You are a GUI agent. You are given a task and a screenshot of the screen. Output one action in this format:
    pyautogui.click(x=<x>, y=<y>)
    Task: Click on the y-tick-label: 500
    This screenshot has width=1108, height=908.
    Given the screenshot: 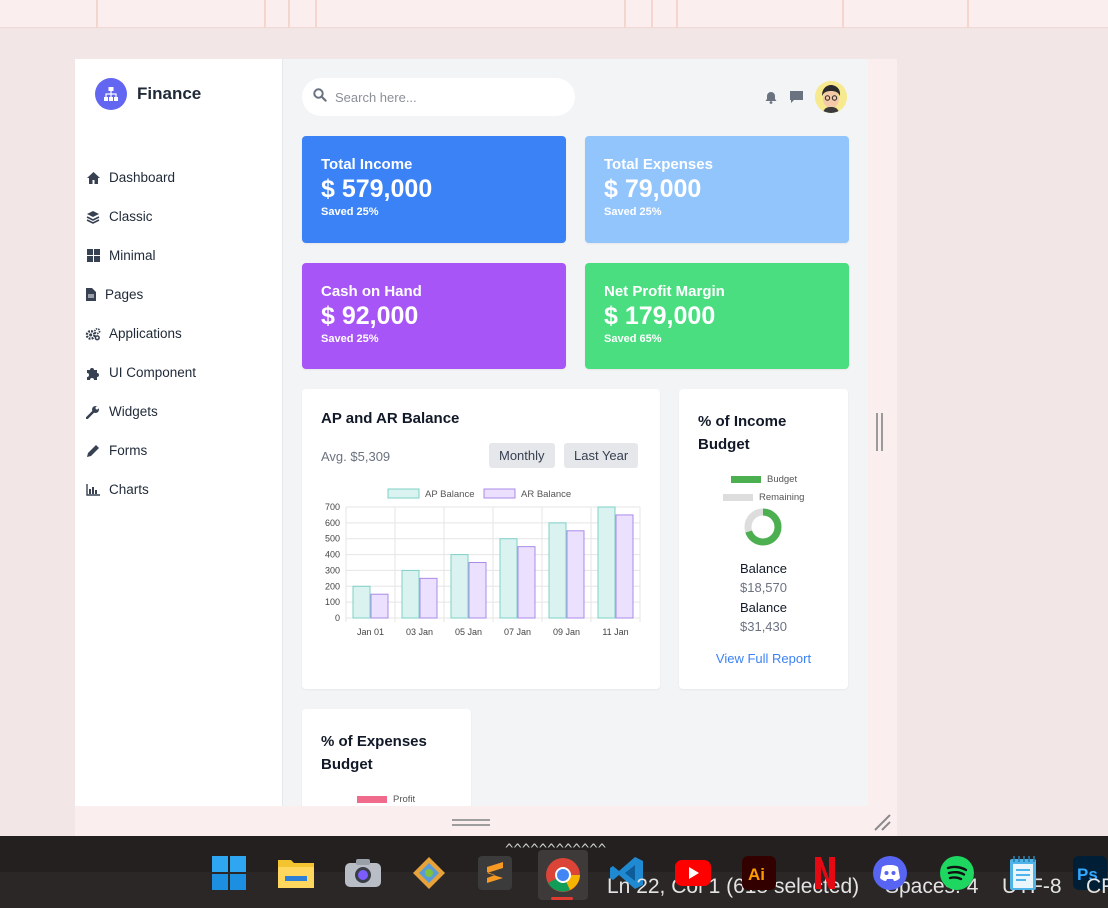 What is the action you would take?
    pyautogui.click(x=332, y=539)
    